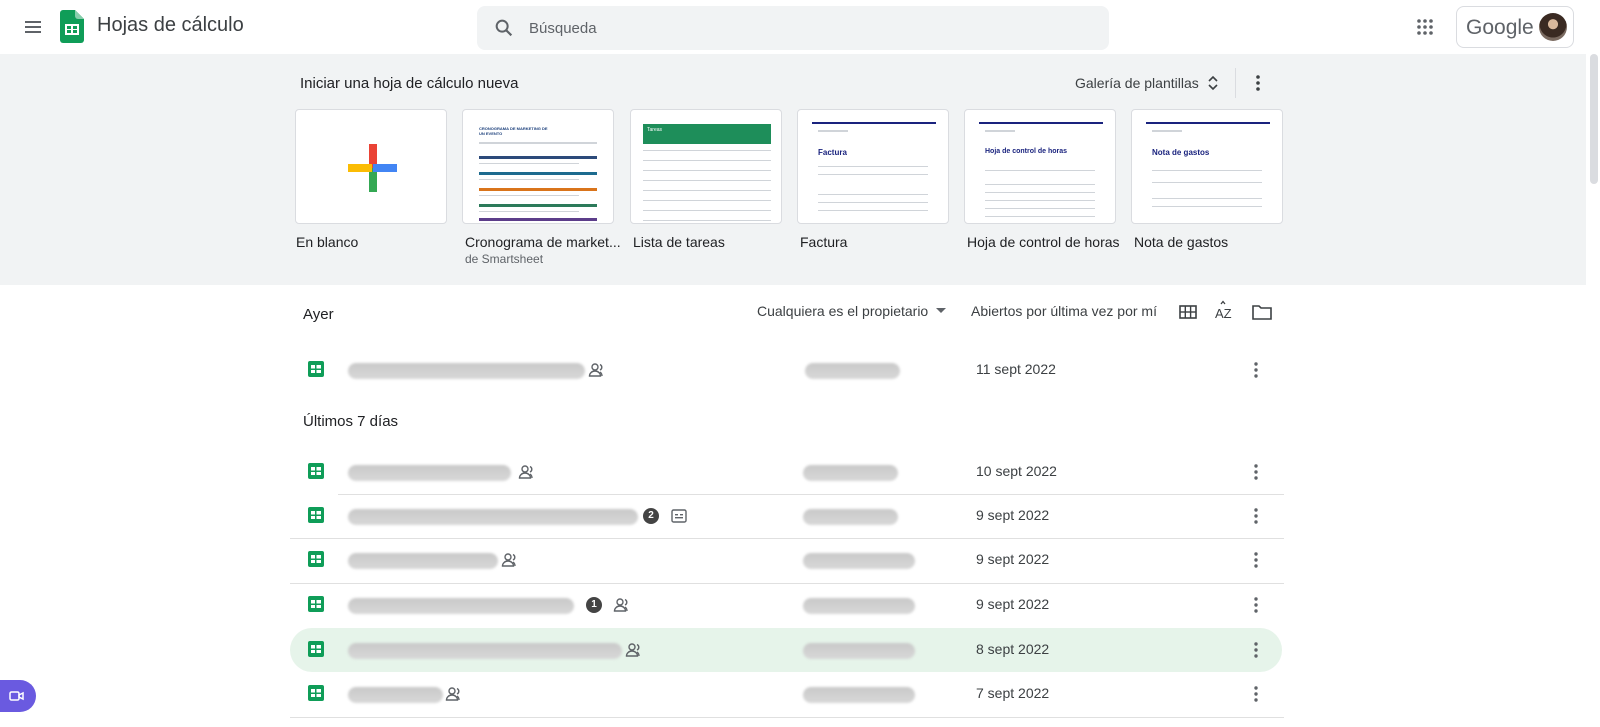 This screenshot has height=727, width=1600. Describe the element at coordinates (1043, 242) in the screenshot. I see `template-label: Hoja de control de horas` at that location.